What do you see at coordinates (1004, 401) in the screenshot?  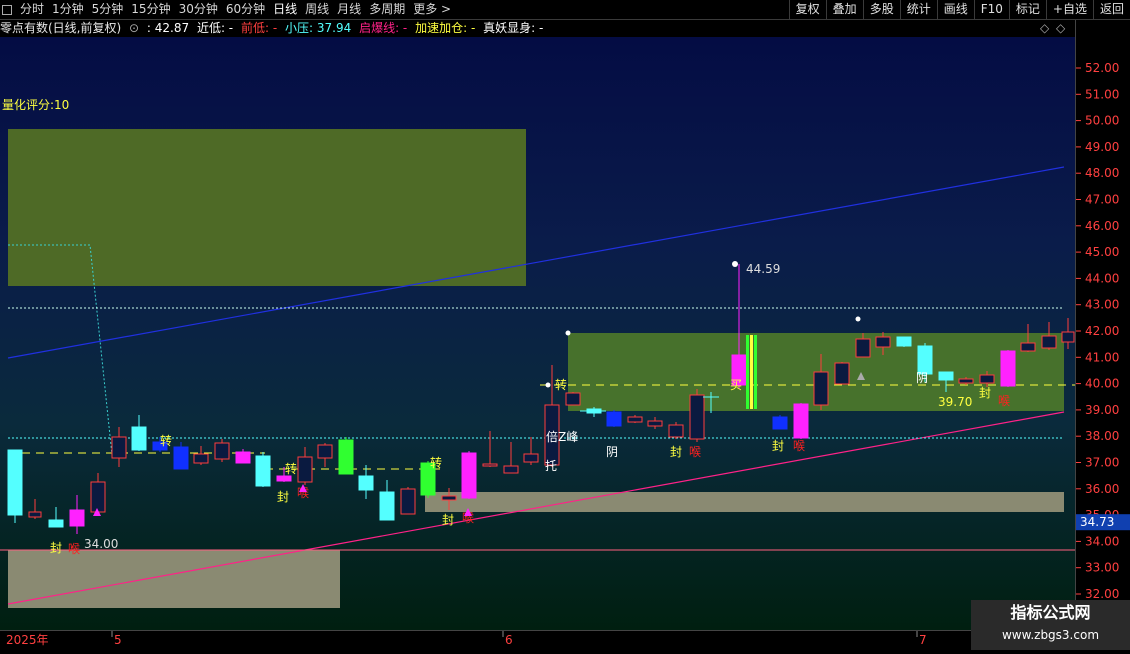 I see `hou-label-6: 喉` at bounding box center [1004, 401].